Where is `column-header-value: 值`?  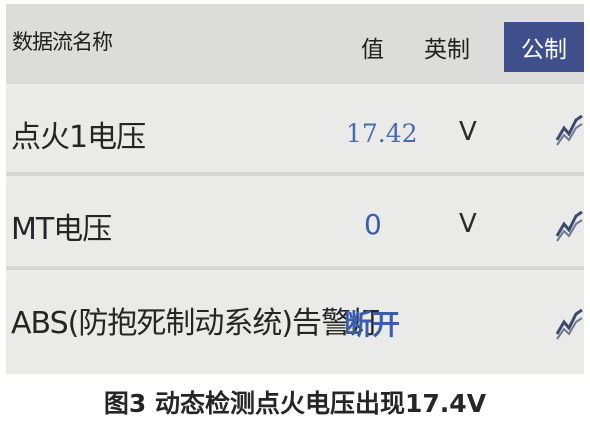
column-header-value: 值 is located at coordinates (372, 50).